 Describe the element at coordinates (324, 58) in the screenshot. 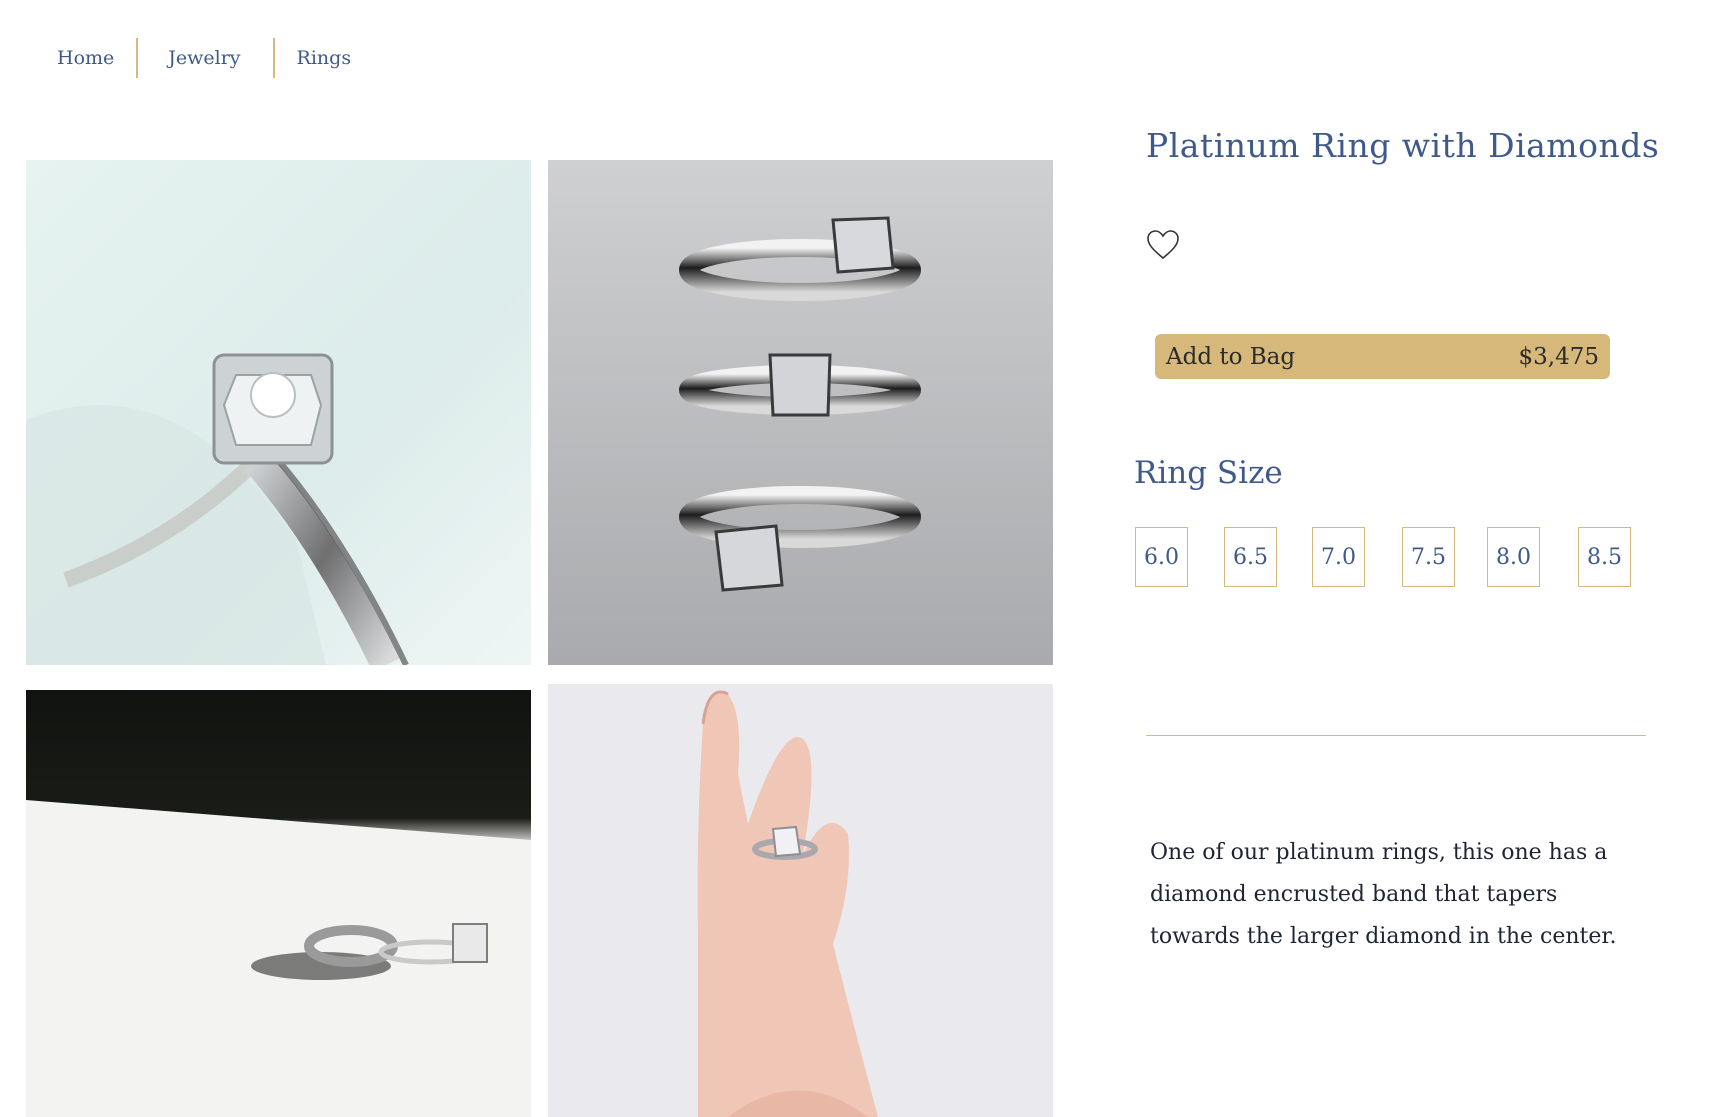

I see `breadcrumb-rings-link: Rings` at that location.